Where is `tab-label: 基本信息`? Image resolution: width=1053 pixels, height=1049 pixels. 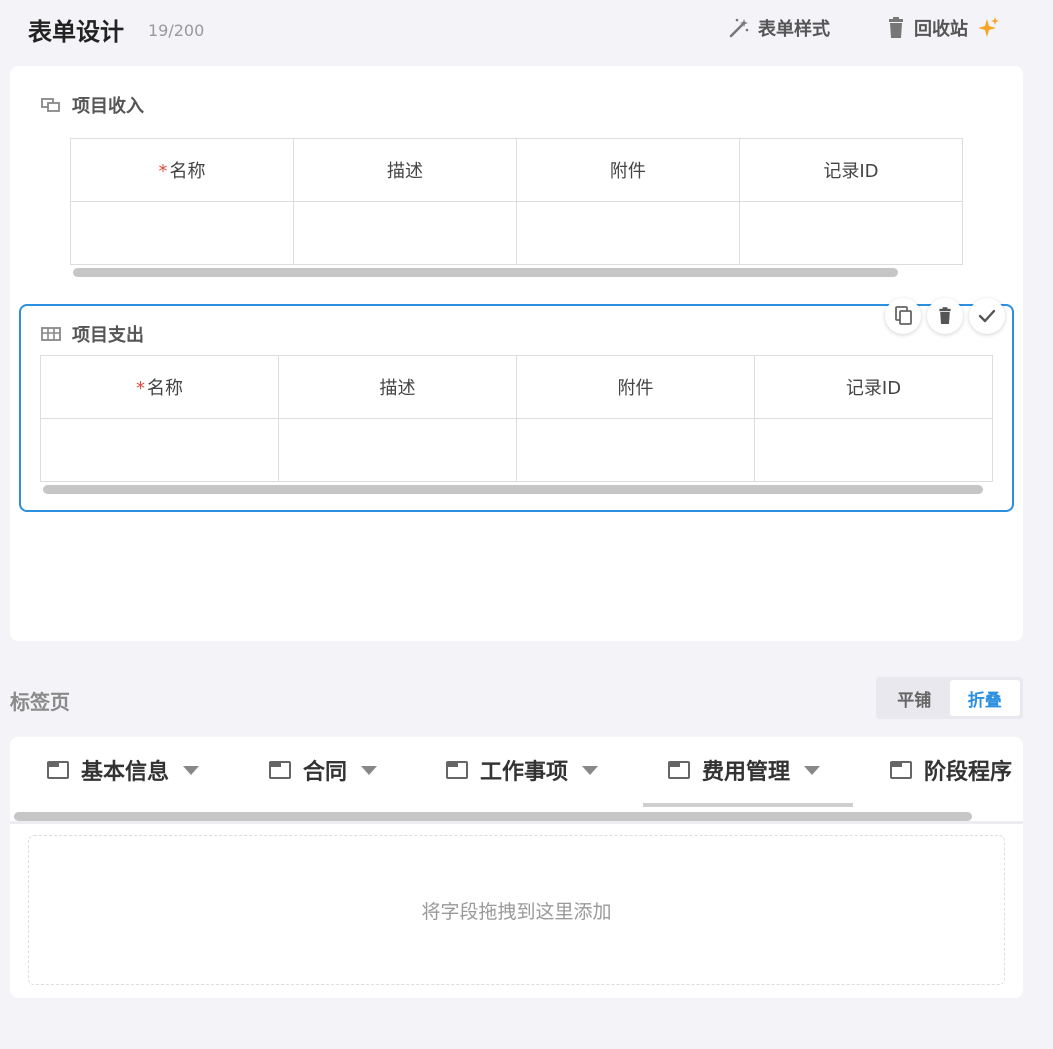
tab-label: 基本信息 is located at coordinates (125, 772).